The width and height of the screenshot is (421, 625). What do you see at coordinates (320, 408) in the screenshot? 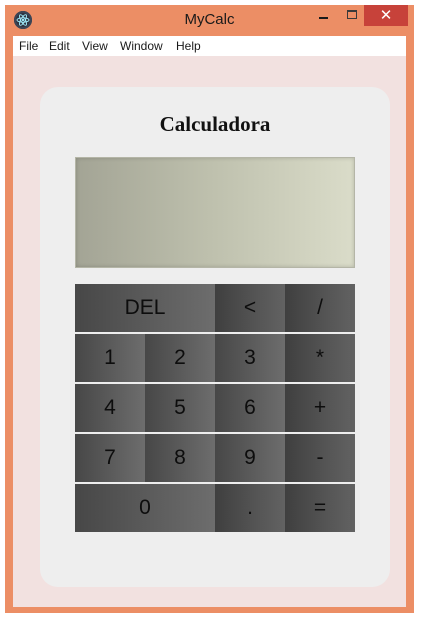
I see `plus-button: +` at bounding box center [320, 408].